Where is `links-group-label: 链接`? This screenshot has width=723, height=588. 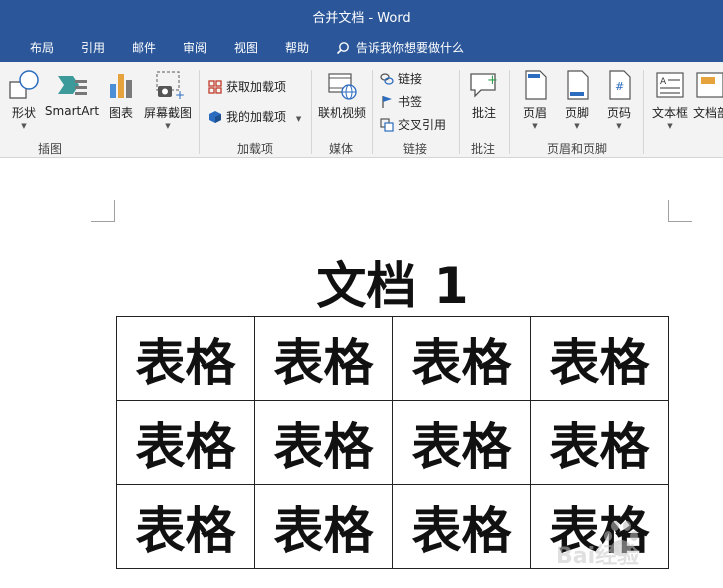
links-group-label: 链接 is located at coordinates (415, 149).